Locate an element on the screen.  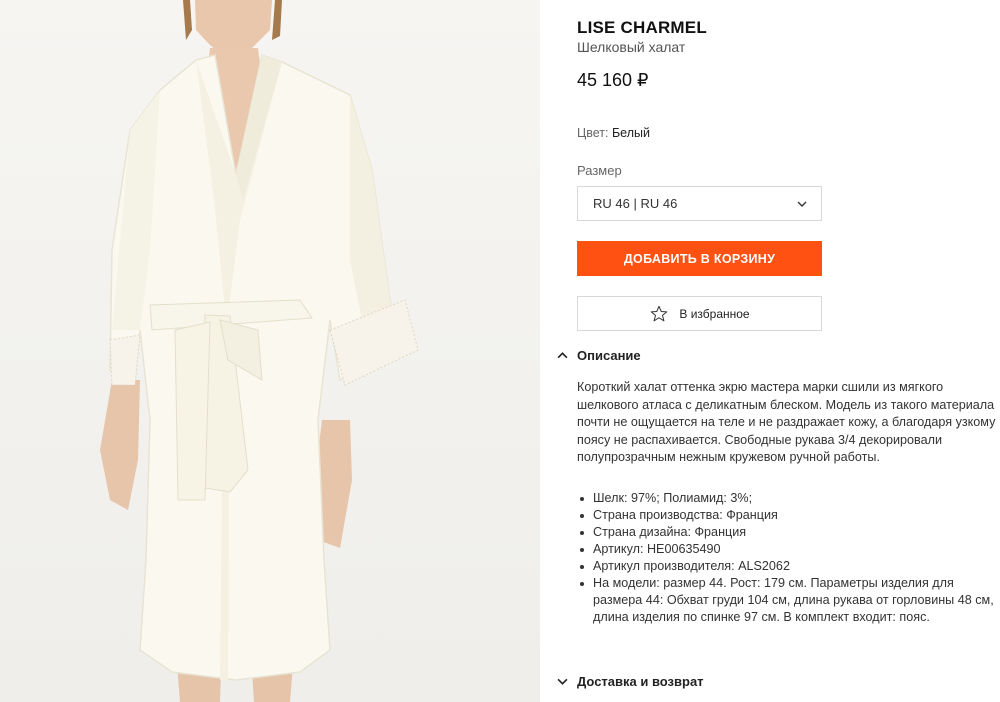
spec-item: Артикул: HE00635490 is located at coordinates (788, 549).